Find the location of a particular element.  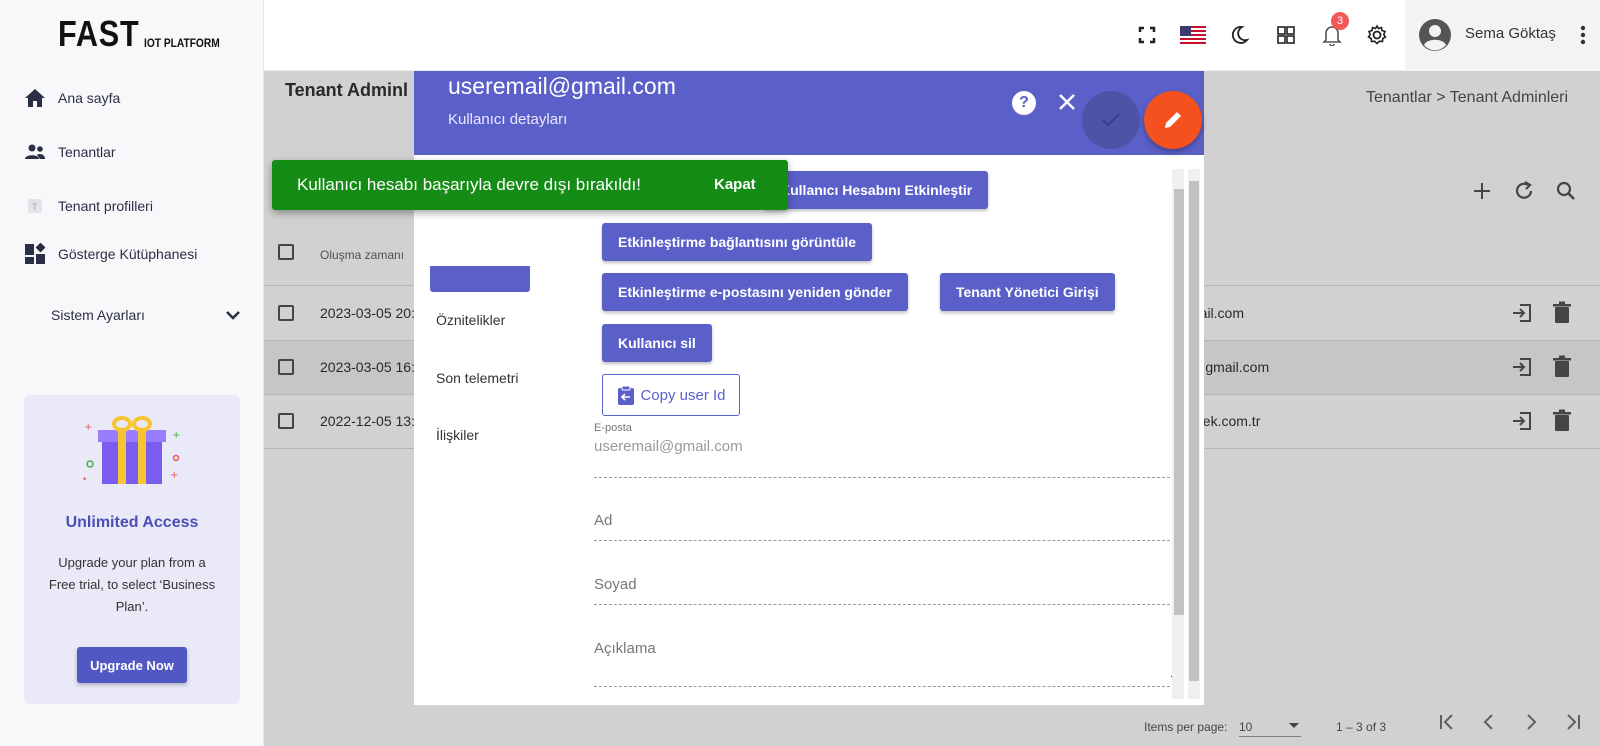

sidebar-item-label: Tenantlar is located at coordinates (87, 152).